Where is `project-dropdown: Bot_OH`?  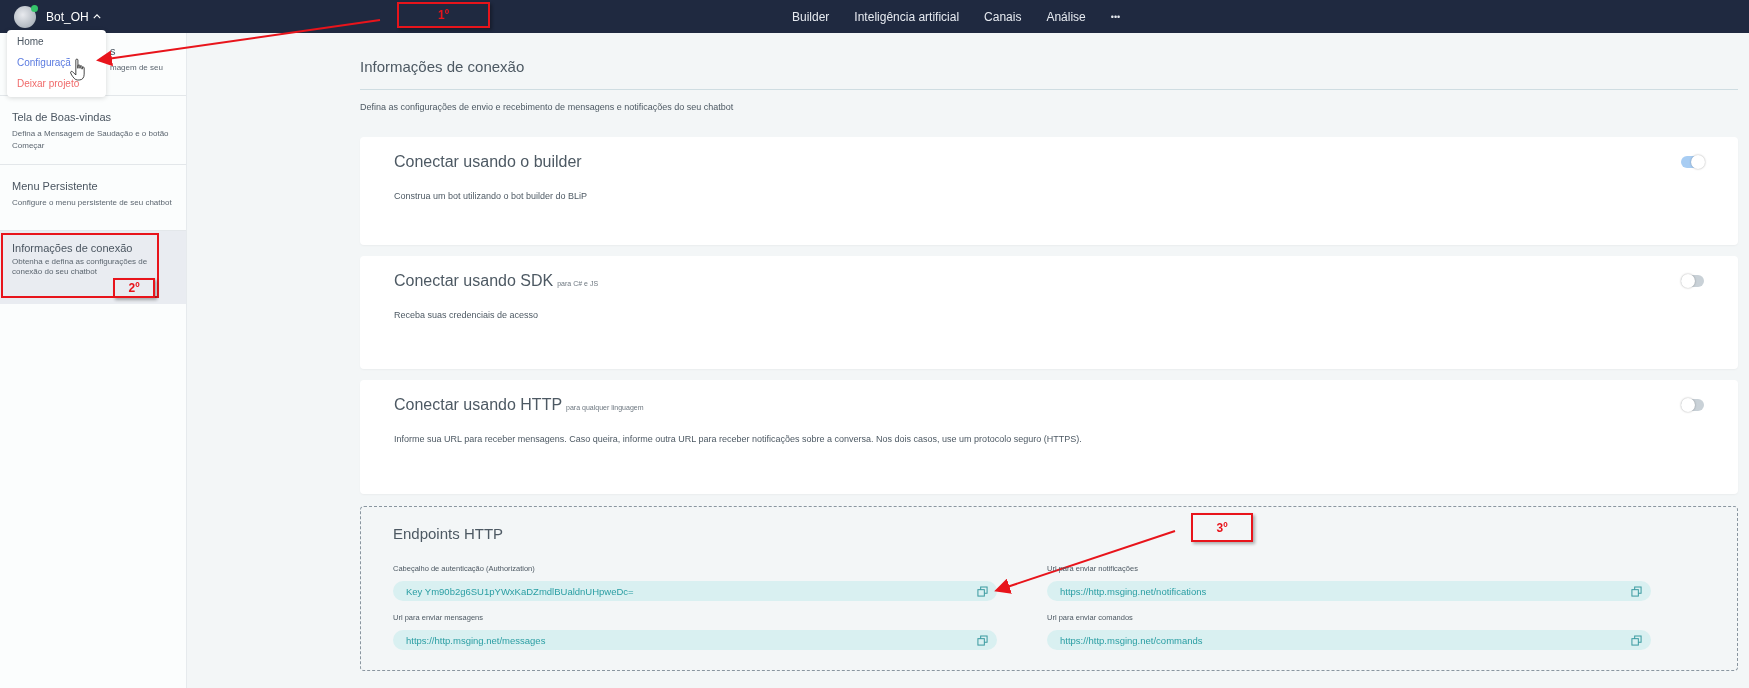 project-dropdown: Bot_OH is located at coordinates (73, 16).